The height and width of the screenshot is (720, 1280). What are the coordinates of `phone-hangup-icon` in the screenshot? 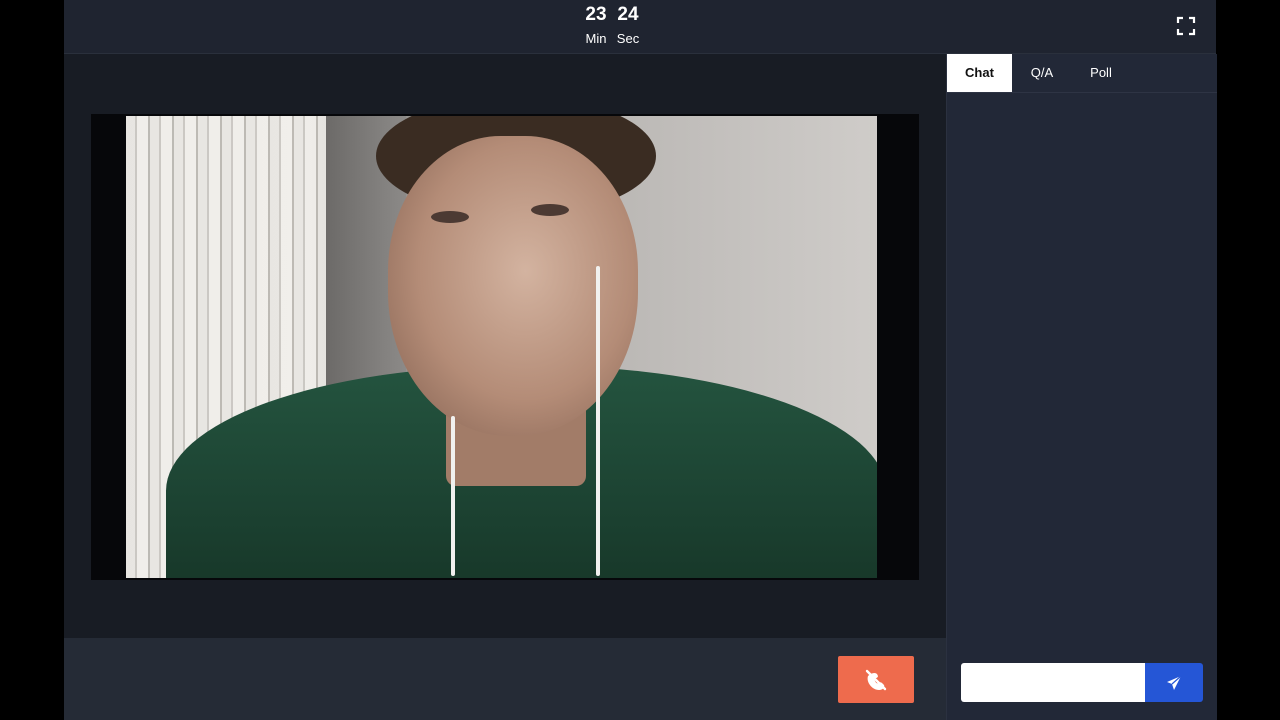 It's located at (876, 679).